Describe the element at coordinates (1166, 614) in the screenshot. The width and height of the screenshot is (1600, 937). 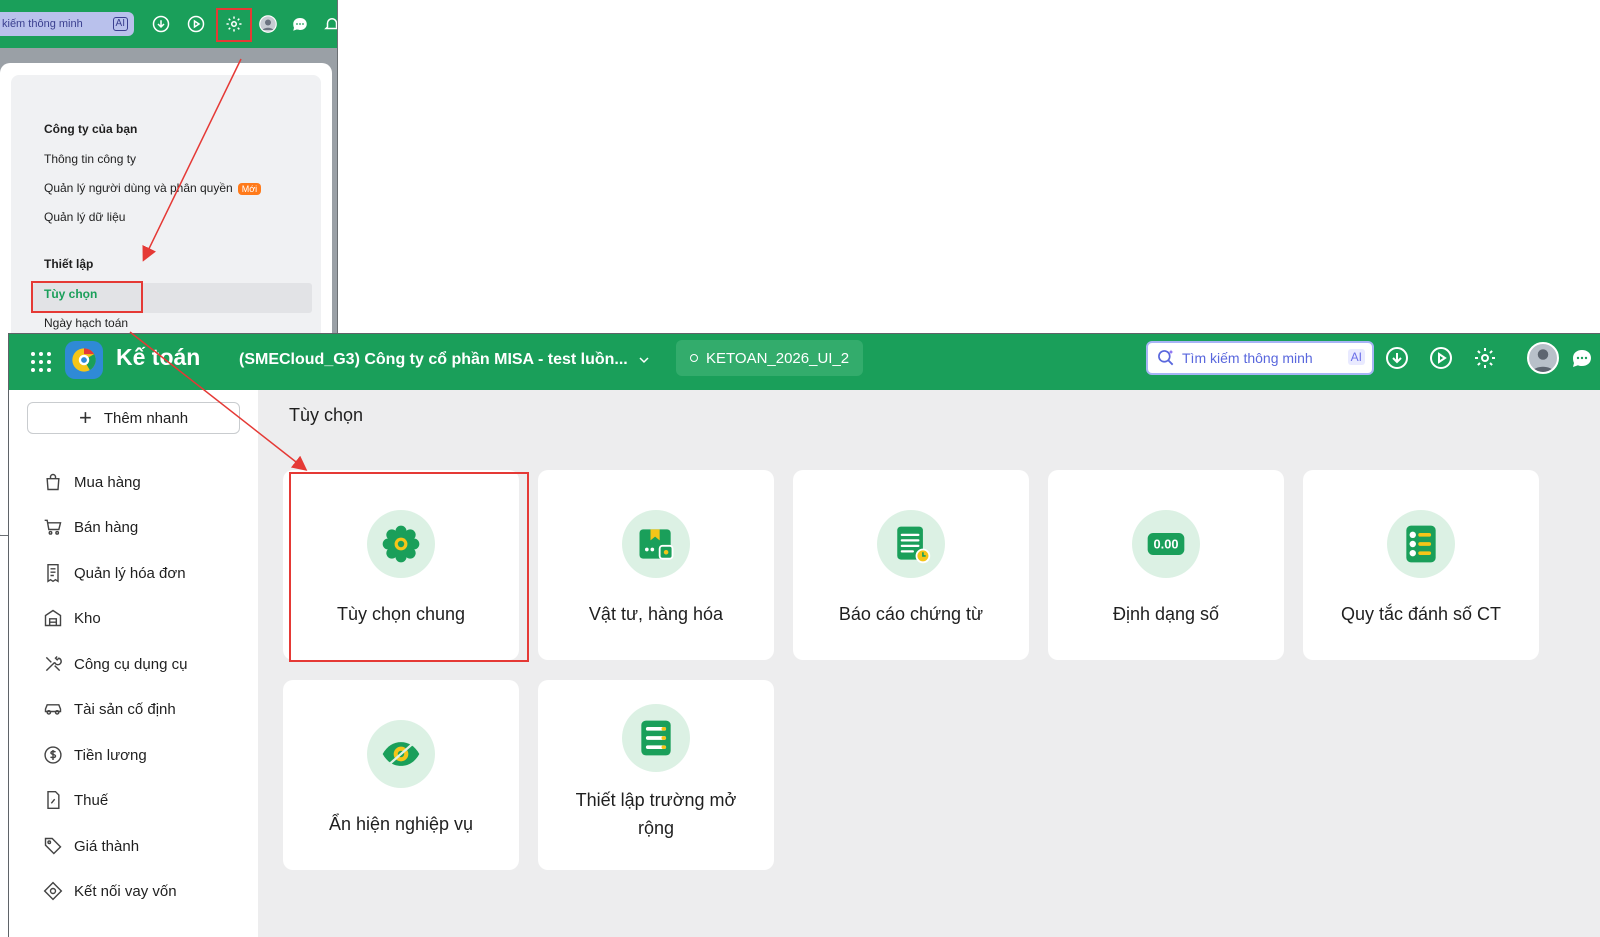
I see `option-card-label: Định dạng số` at that location.